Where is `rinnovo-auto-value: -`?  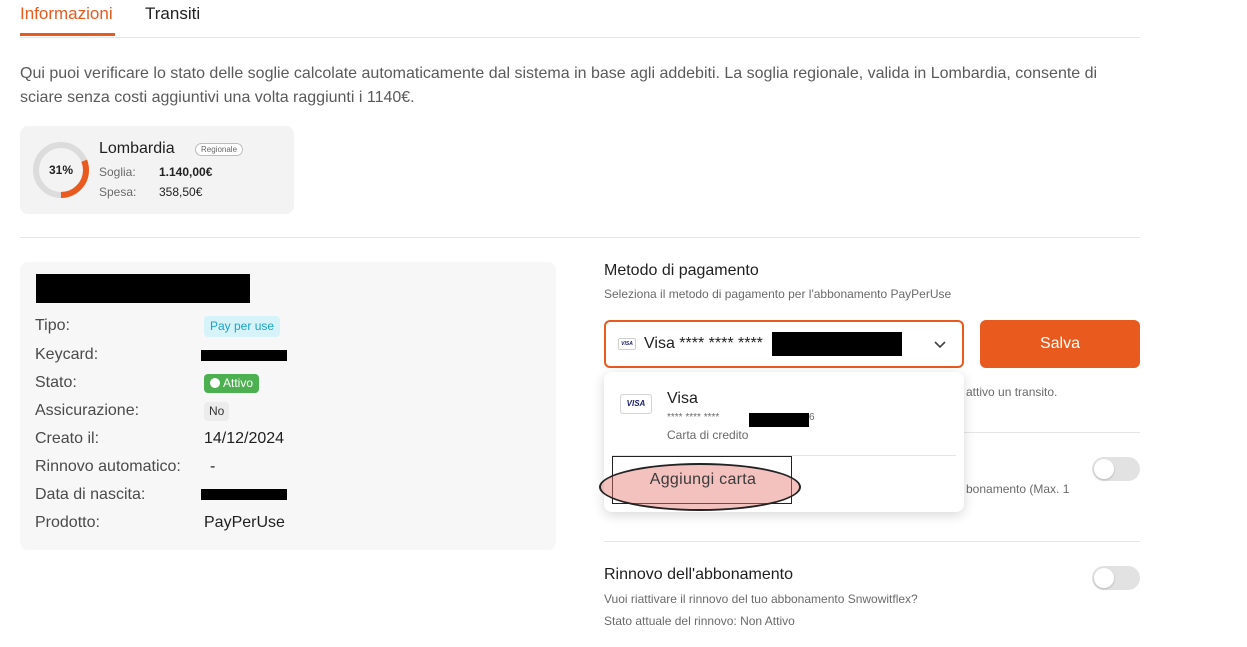
rinnovo-auto-value: - is located at coordinates (213, 466).